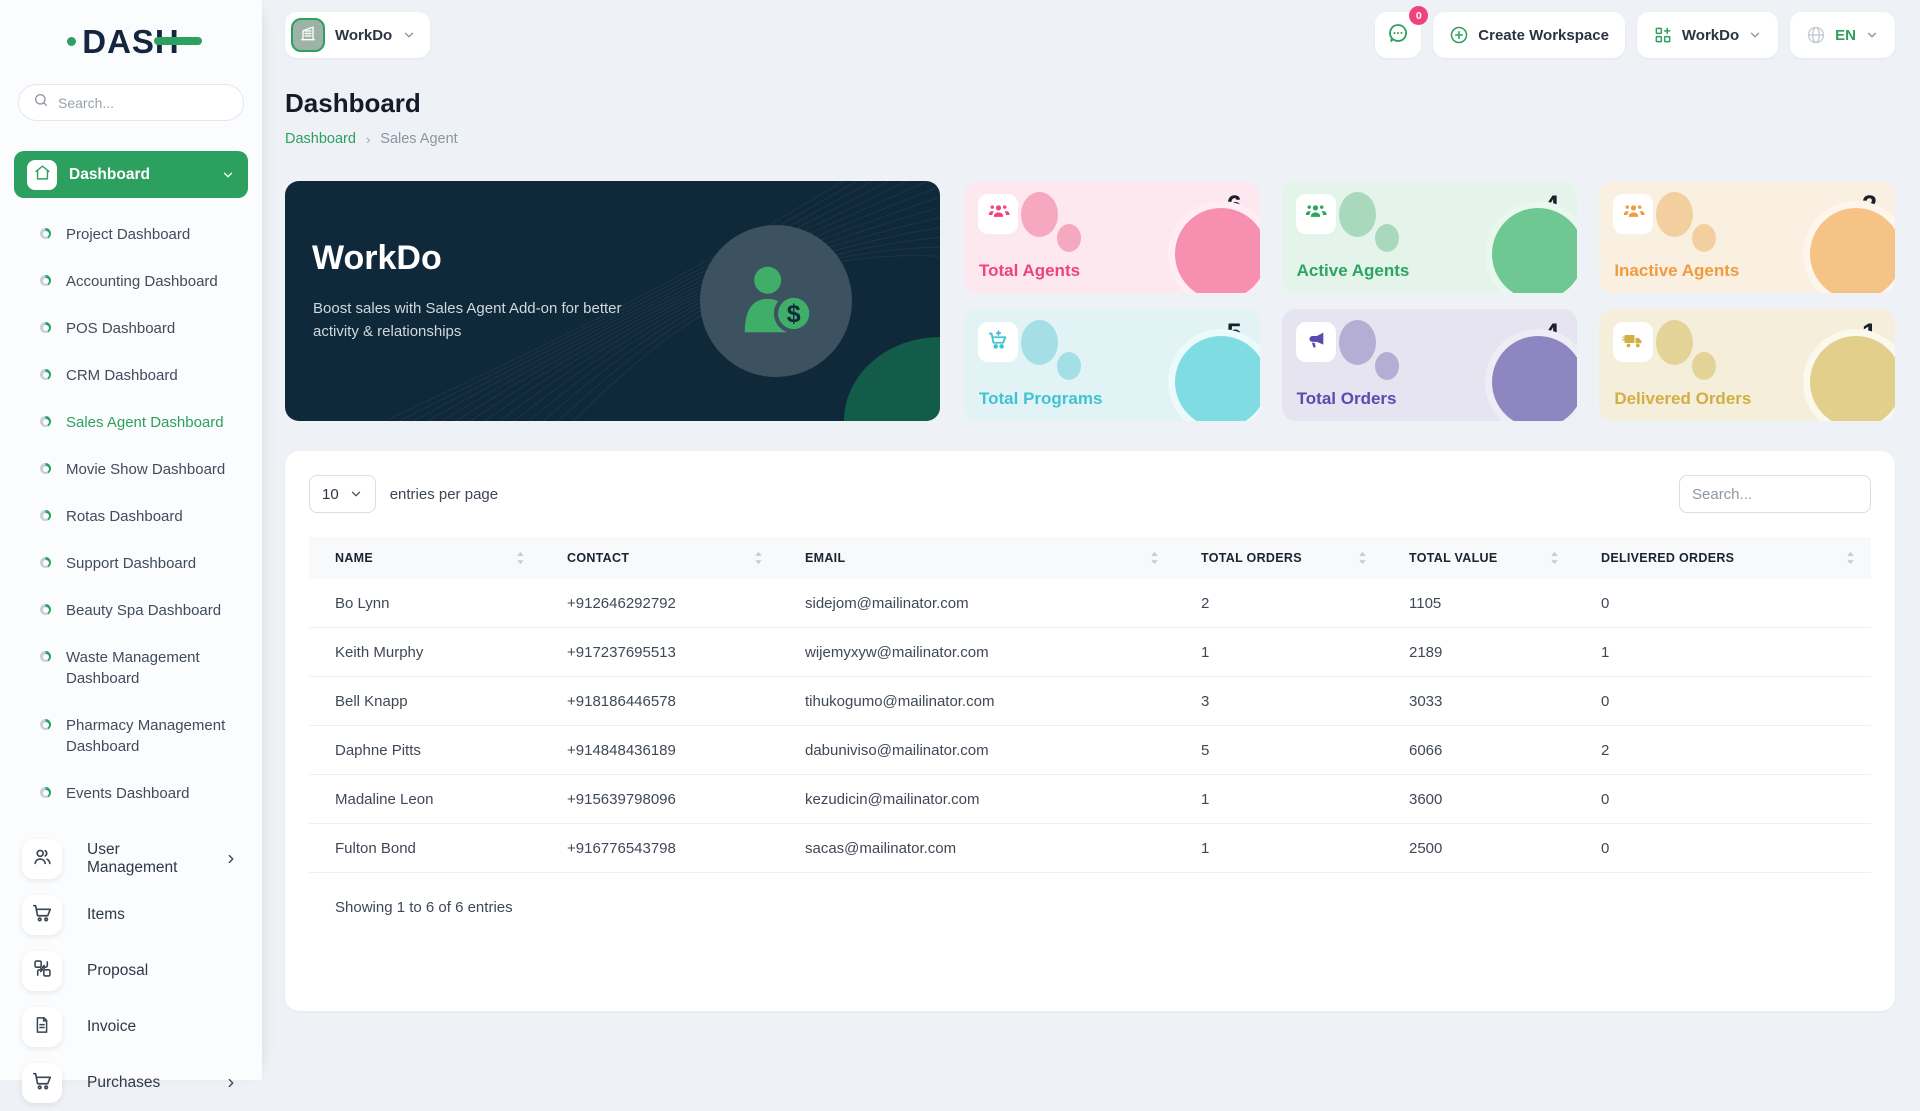  What do you see at coordinates (42, 1083) in the screenshot?
I see `cart-outline-icon` at bounding box center [42, 1083].